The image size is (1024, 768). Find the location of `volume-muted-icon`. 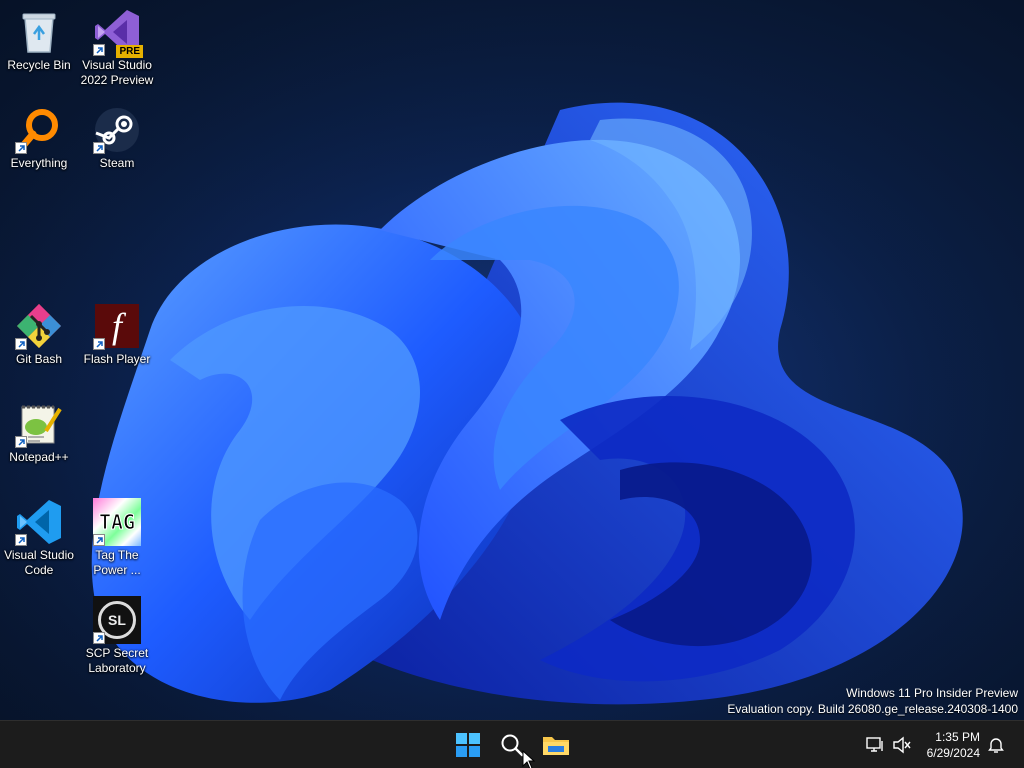

volume-muted-icon is located at coordinates (902, 745).